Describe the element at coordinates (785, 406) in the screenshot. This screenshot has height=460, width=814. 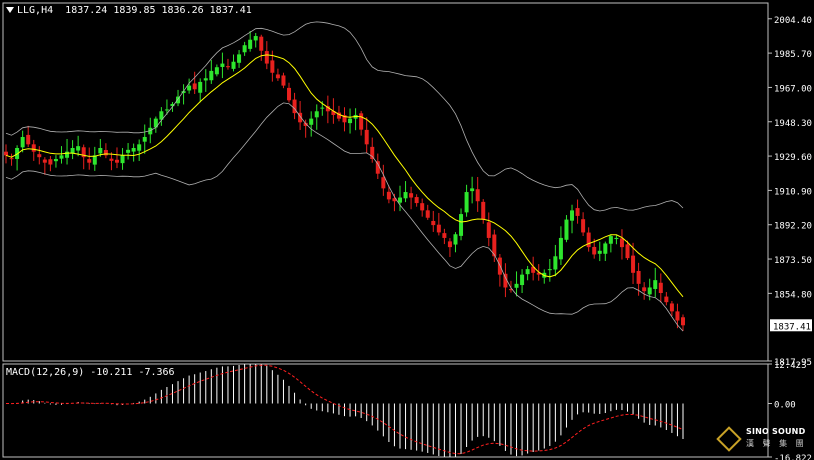
I see `macd-axis-label: 0.00` at that location.